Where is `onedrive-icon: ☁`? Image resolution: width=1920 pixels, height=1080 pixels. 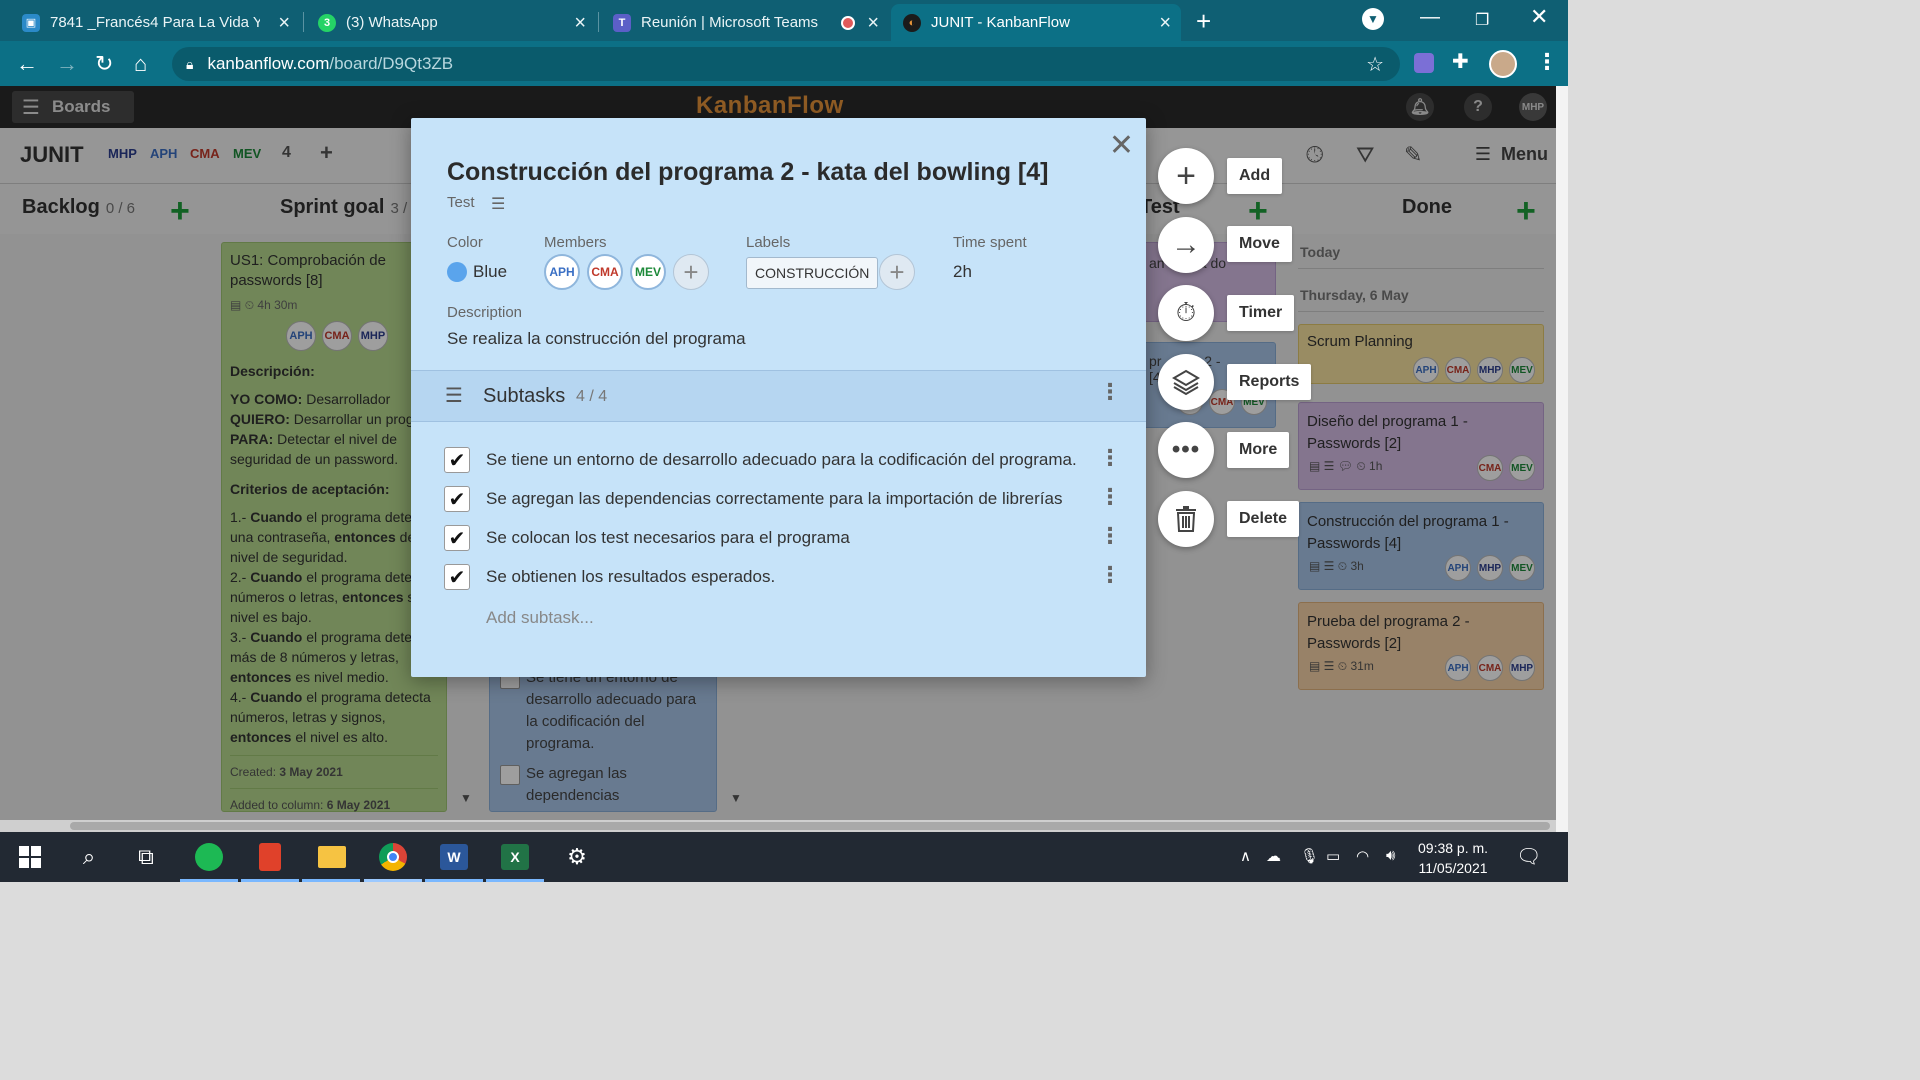 onedrive-icon: ☁ is located at coordinates (1273, 856).